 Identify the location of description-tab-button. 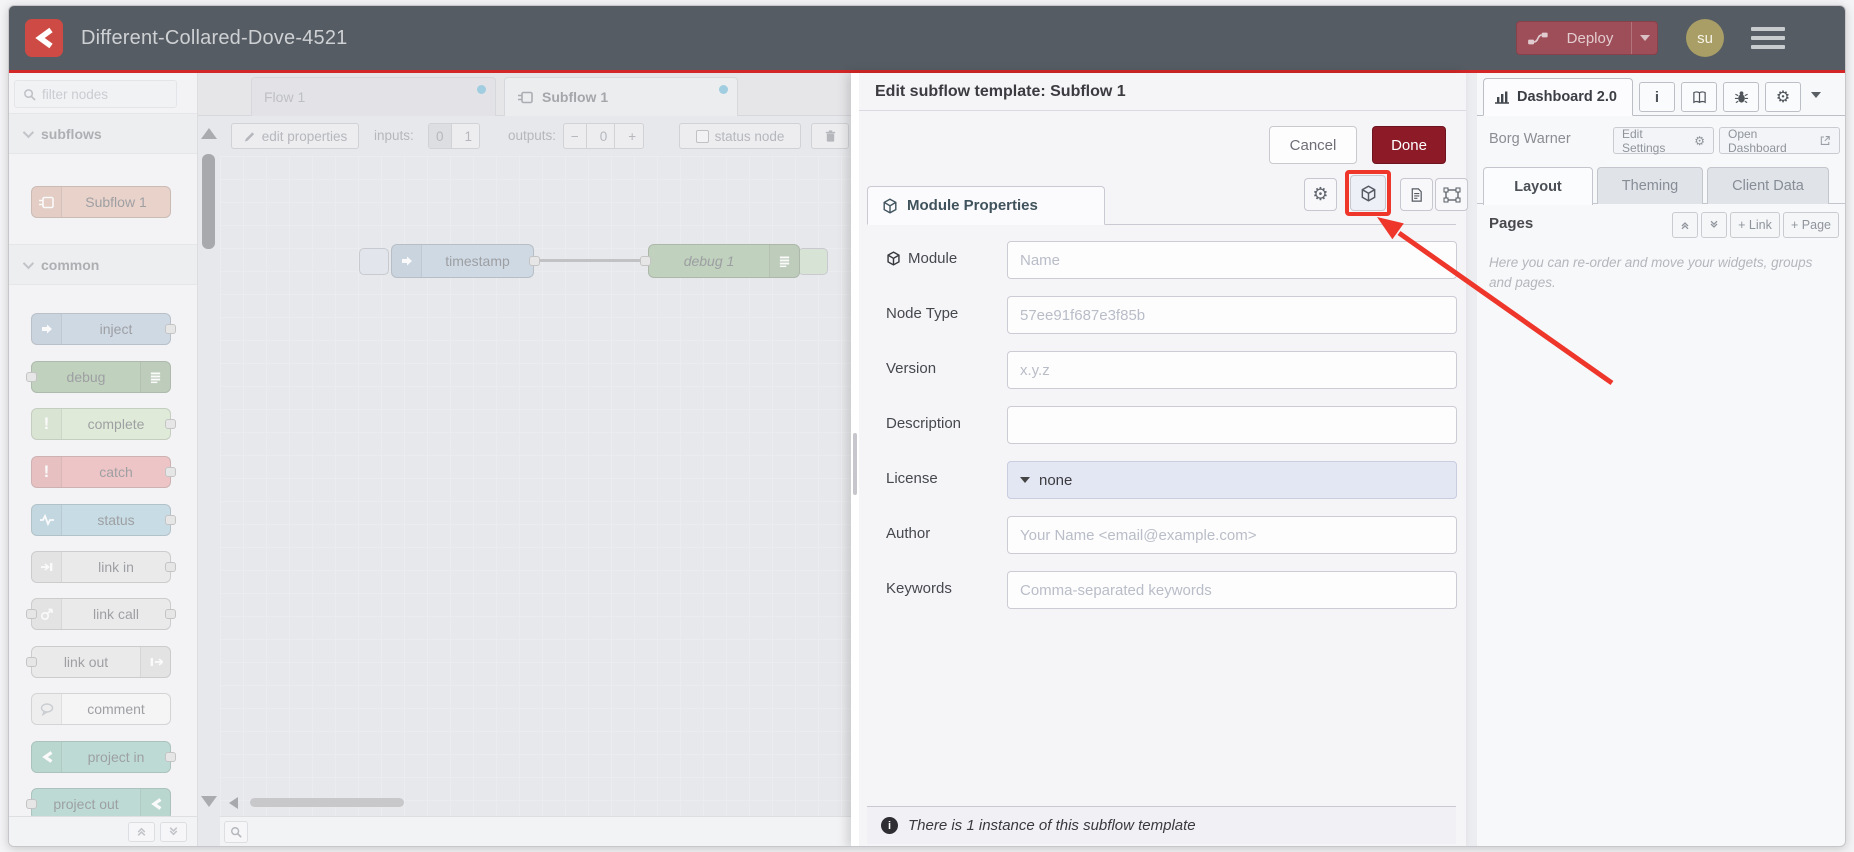
(1416, 194).